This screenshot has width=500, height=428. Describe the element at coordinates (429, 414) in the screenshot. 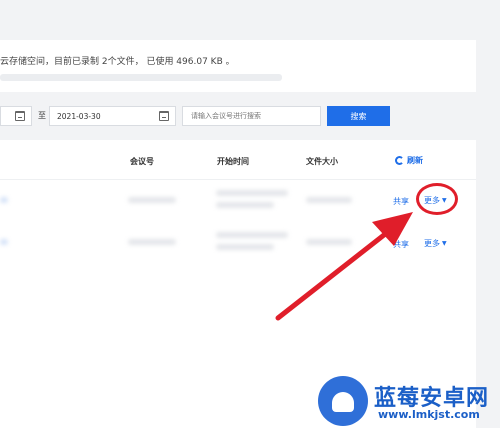

I see `watermark-url: www.lmkjst.com` at that location.